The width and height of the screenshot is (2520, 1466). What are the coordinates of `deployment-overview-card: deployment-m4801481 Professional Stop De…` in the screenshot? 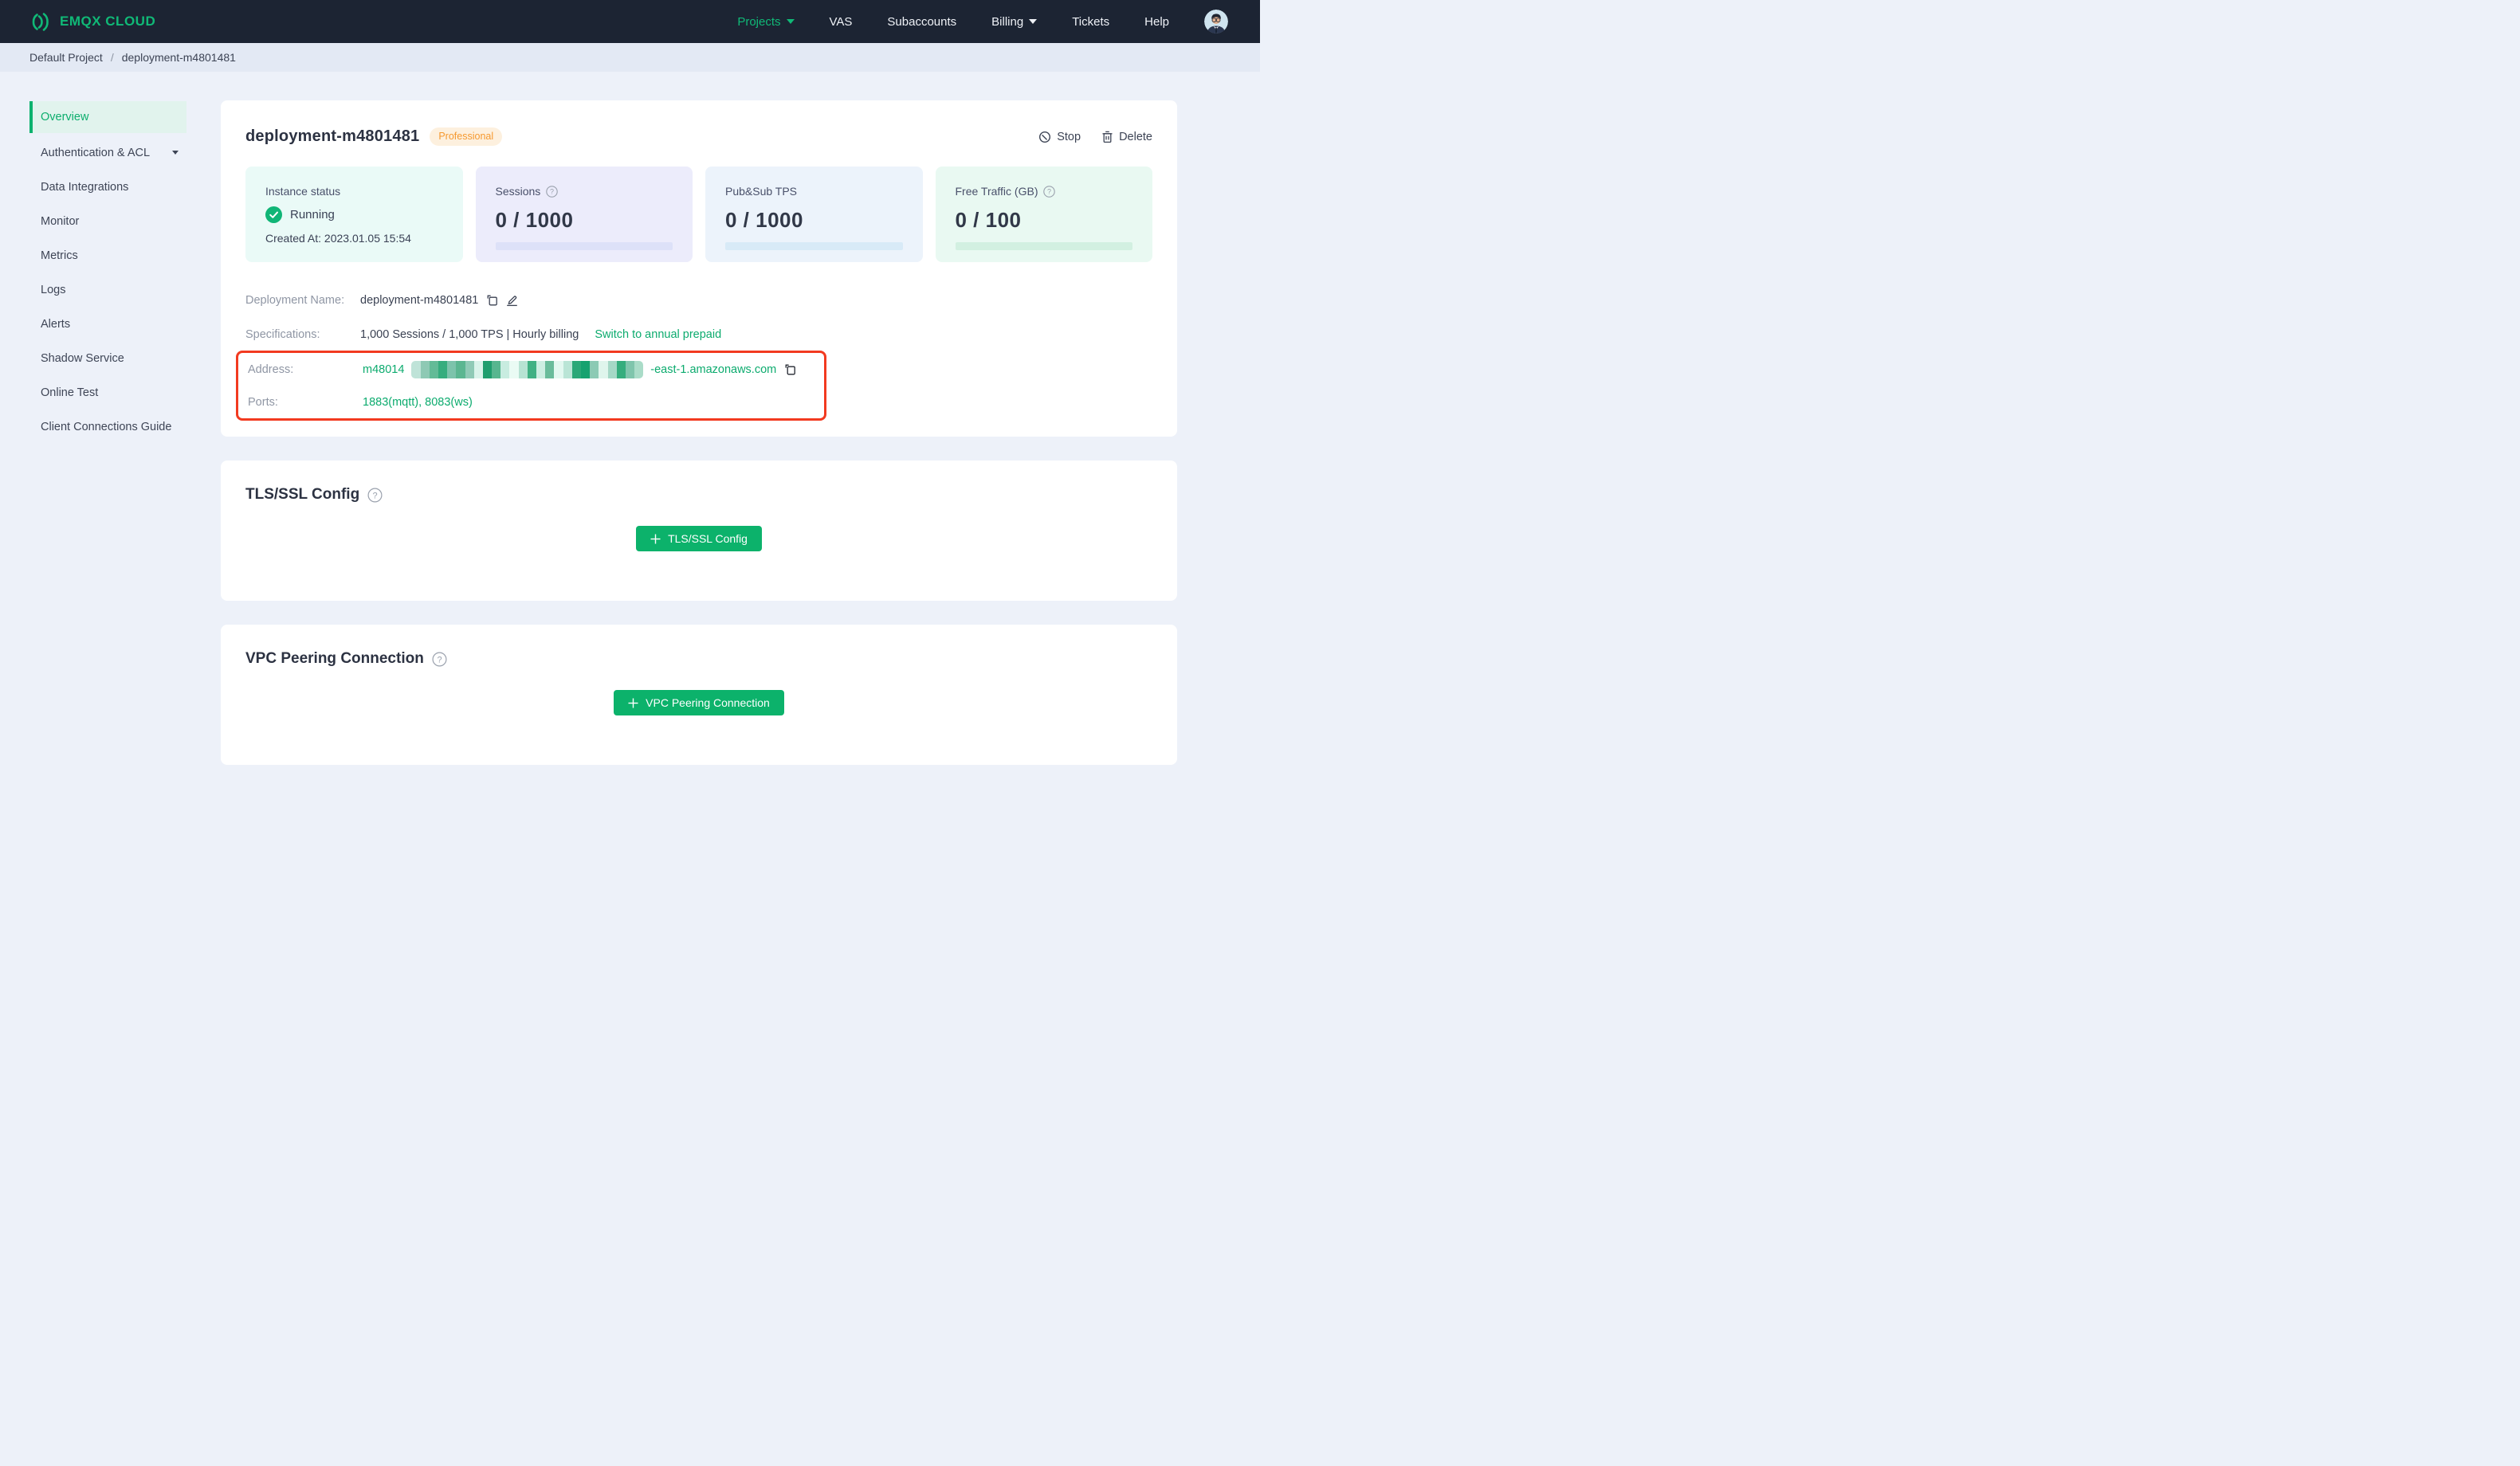 It's located at (699, 268).